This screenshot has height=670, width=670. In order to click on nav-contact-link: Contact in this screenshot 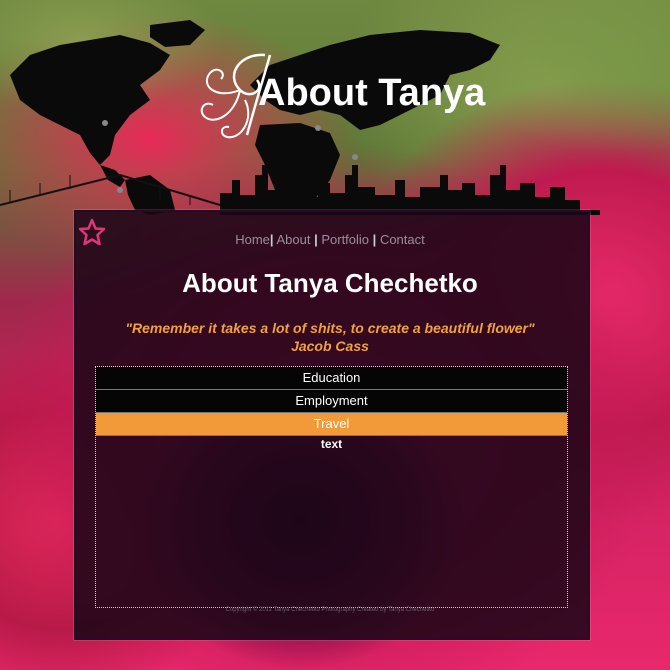, I will do `click(402, 239)`.